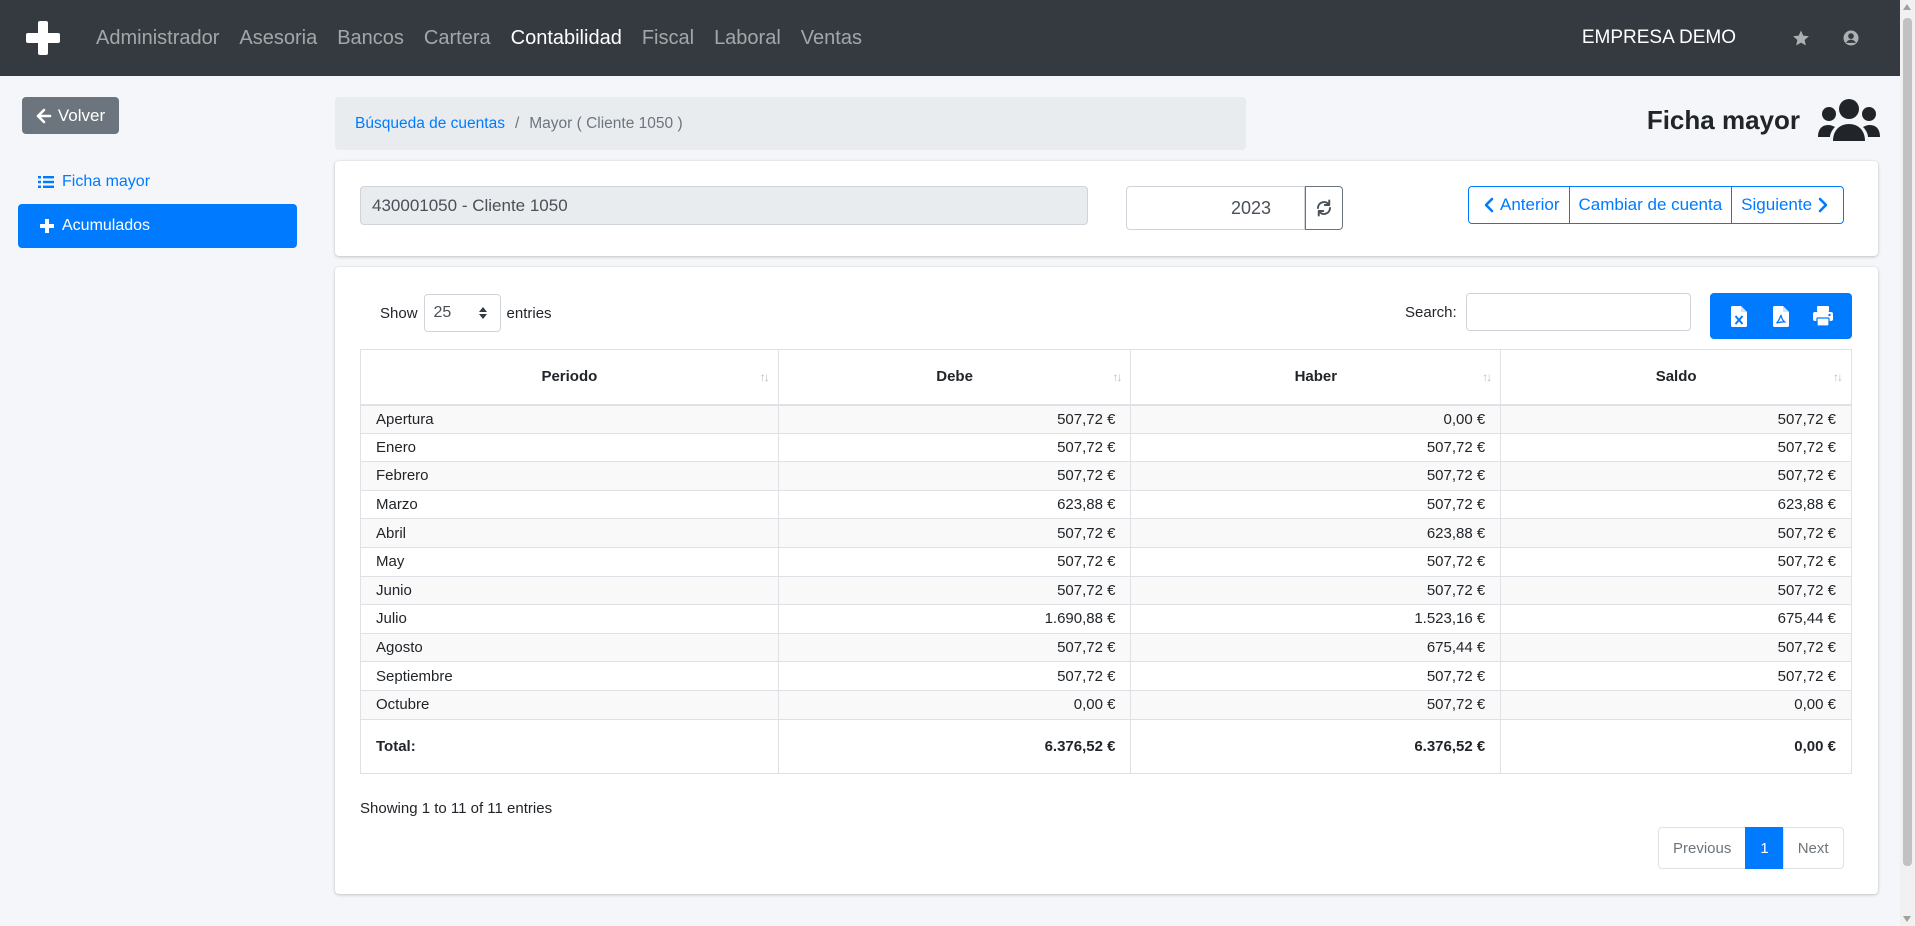  What do you see at coordinates (1813, 848) in the screenshot?
I see `pagination-next: Next` at bounding box center [1813, 848].